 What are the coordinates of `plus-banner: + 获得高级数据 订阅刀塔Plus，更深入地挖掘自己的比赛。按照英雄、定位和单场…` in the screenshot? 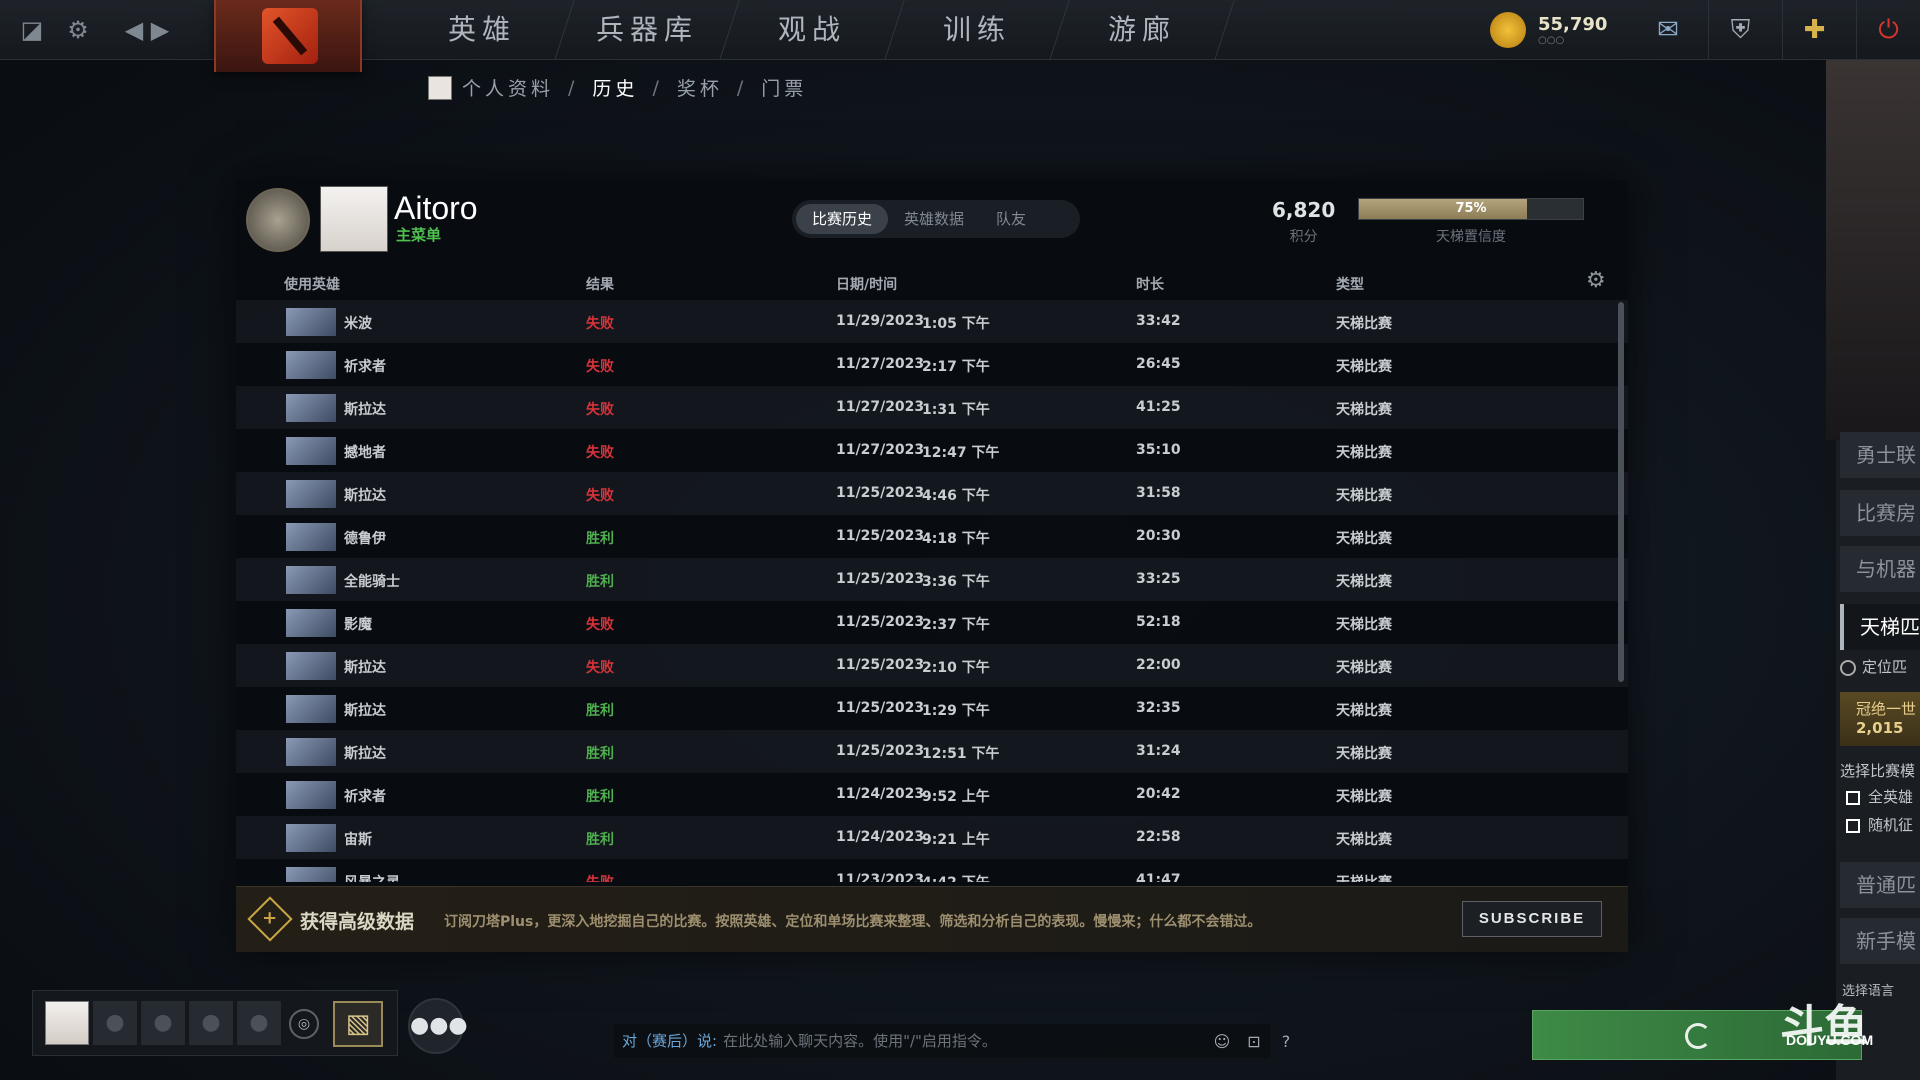 It's located at (932, 919).